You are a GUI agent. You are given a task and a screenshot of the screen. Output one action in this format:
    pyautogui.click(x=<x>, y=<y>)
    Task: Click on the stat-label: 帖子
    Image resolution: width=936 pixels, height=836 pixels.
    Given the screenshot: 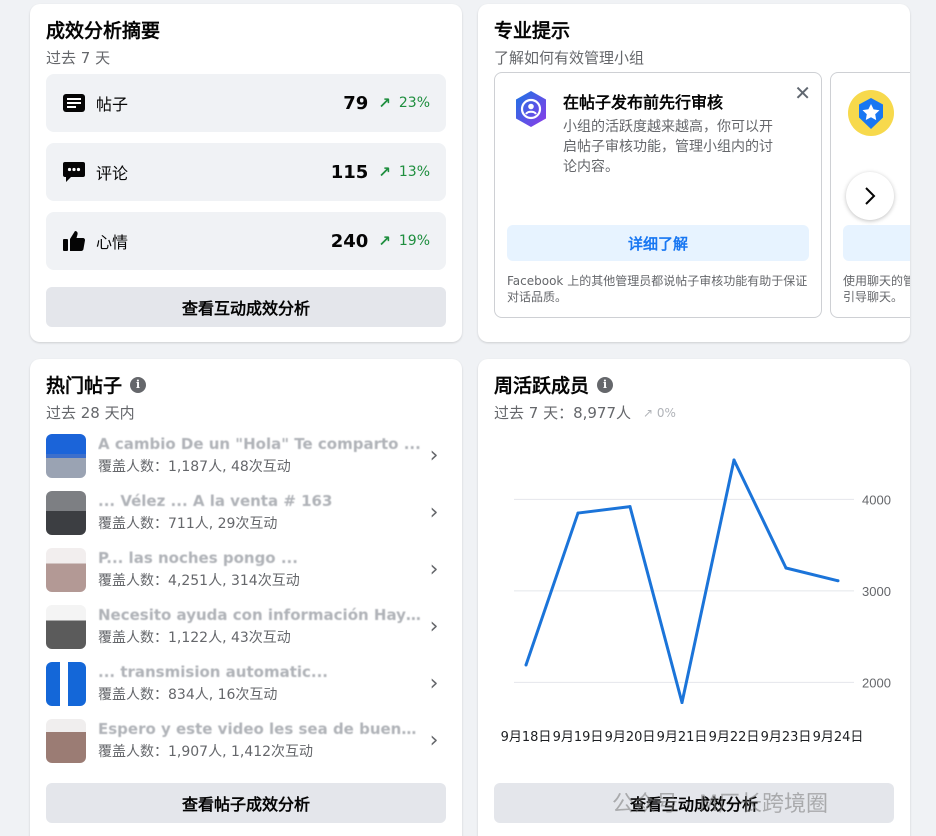 What is the action you would take?
    pyautogui.click(x=112, y=104)
    